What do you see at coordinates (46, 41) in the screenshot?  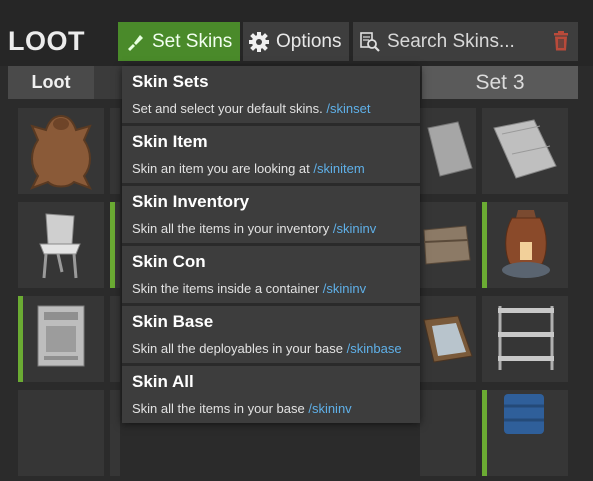 I see `page-title: LOOT` at bounding box center [46, 41].